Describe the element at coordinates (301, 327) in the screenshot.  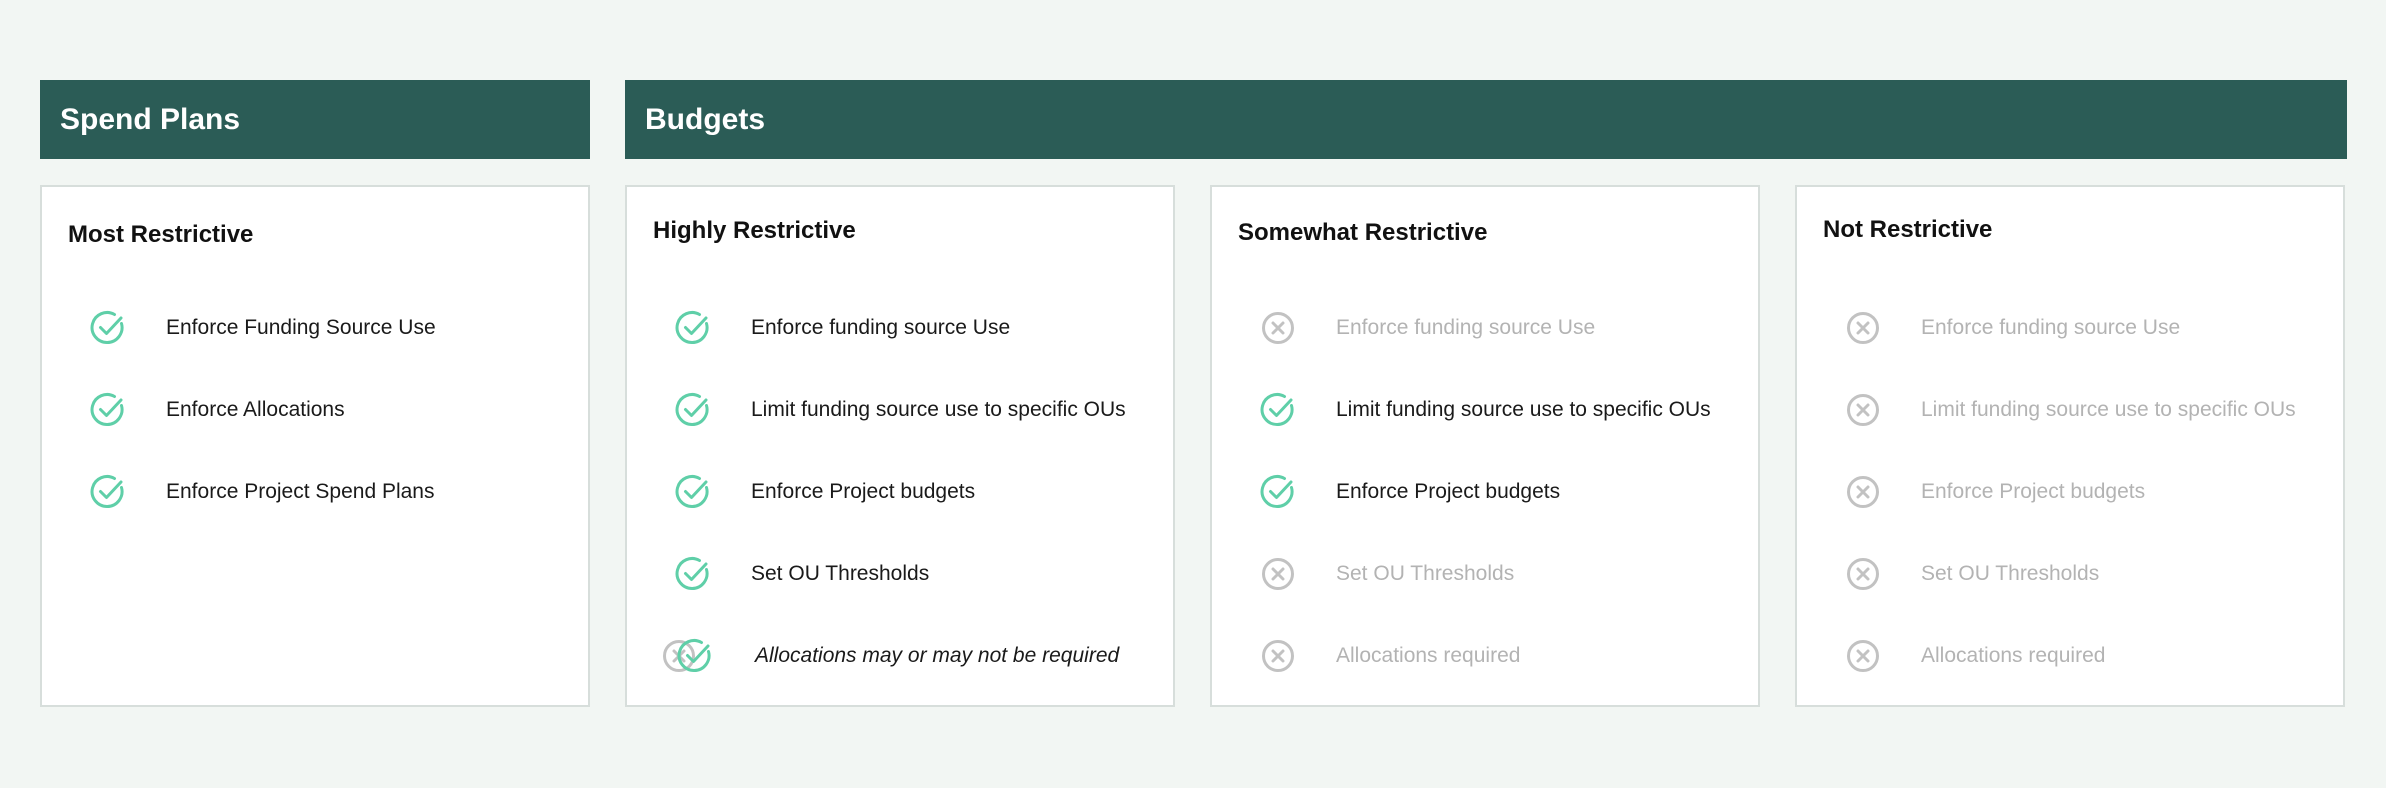
I see `item-label: Enforce Funding Source Use` at that location.